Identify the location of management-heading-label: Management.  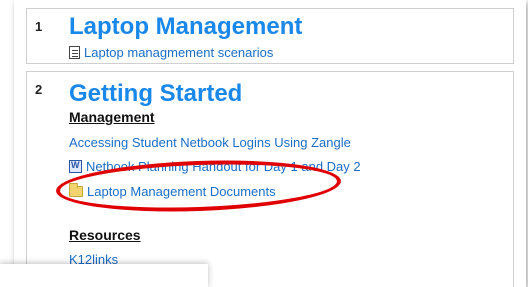
(112, 117).